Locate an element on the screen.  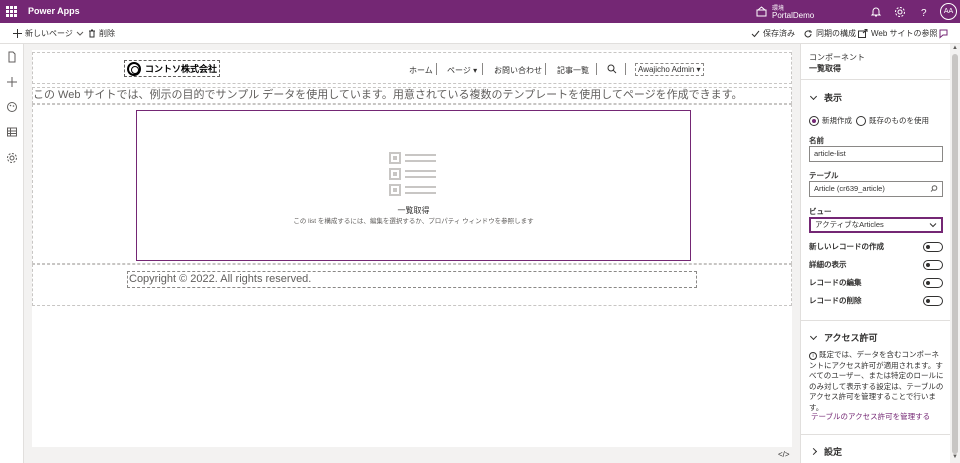
app-launcher-icon is located at coordinates (11, 11).